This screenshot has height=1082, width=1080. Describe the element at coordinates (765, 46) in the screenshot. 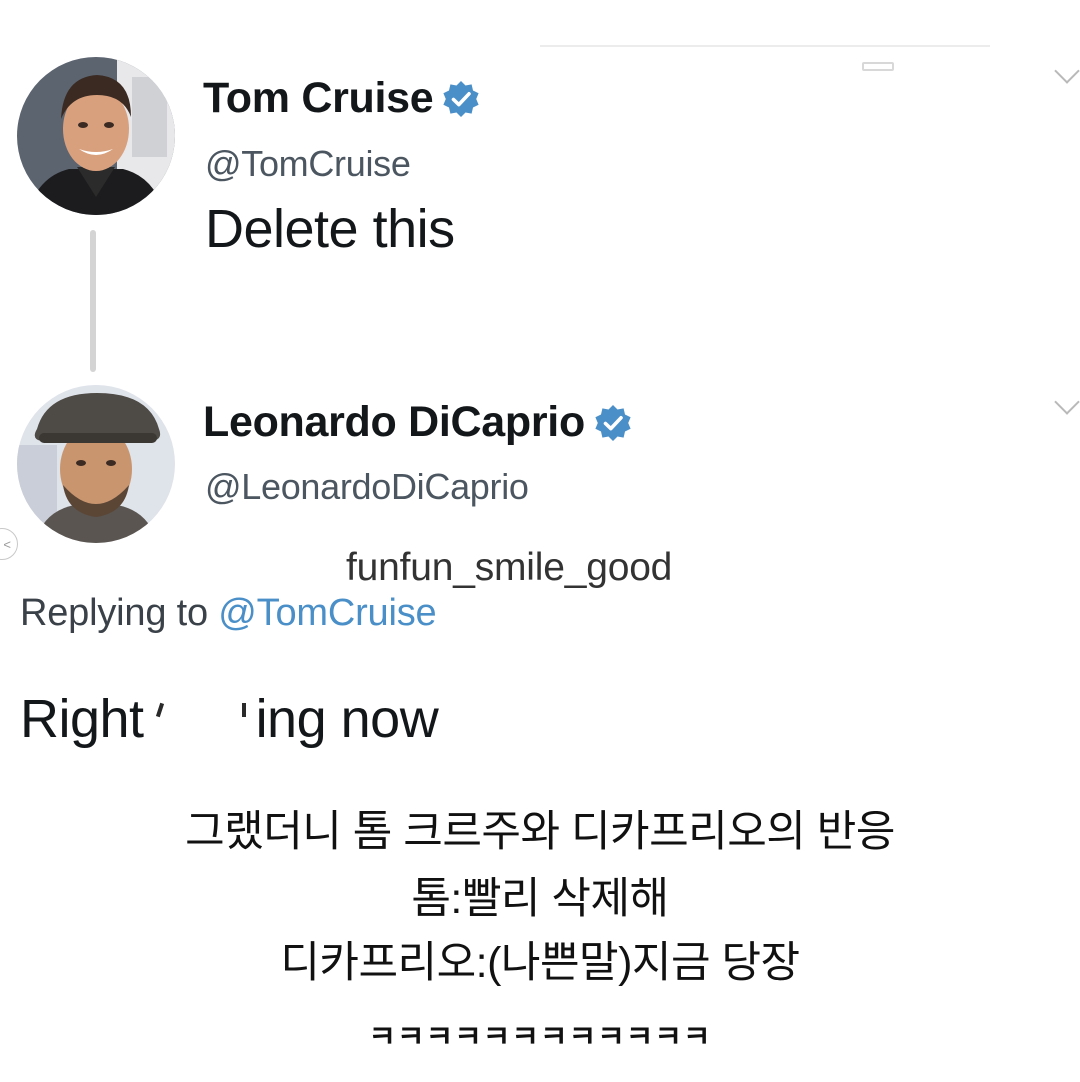

I see `top-divider` at that location.